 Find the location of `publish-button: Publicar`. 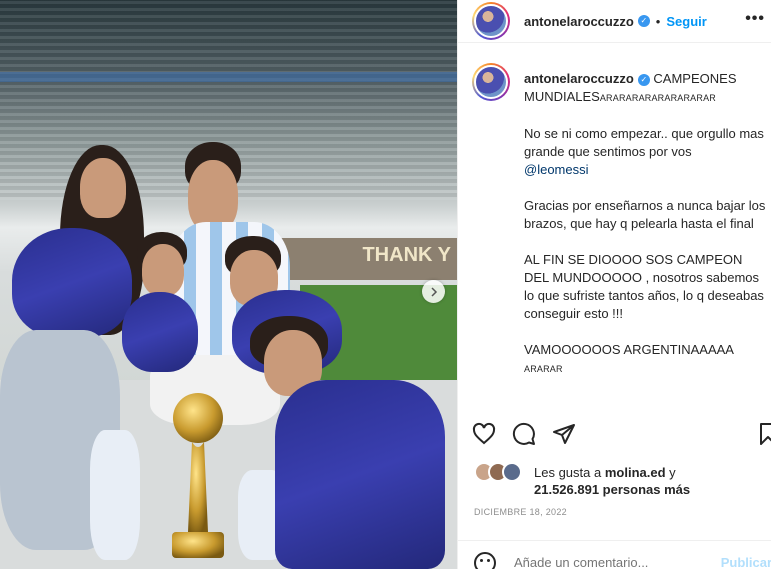

publish-button: Publicar is located at coordinates (746, 562).